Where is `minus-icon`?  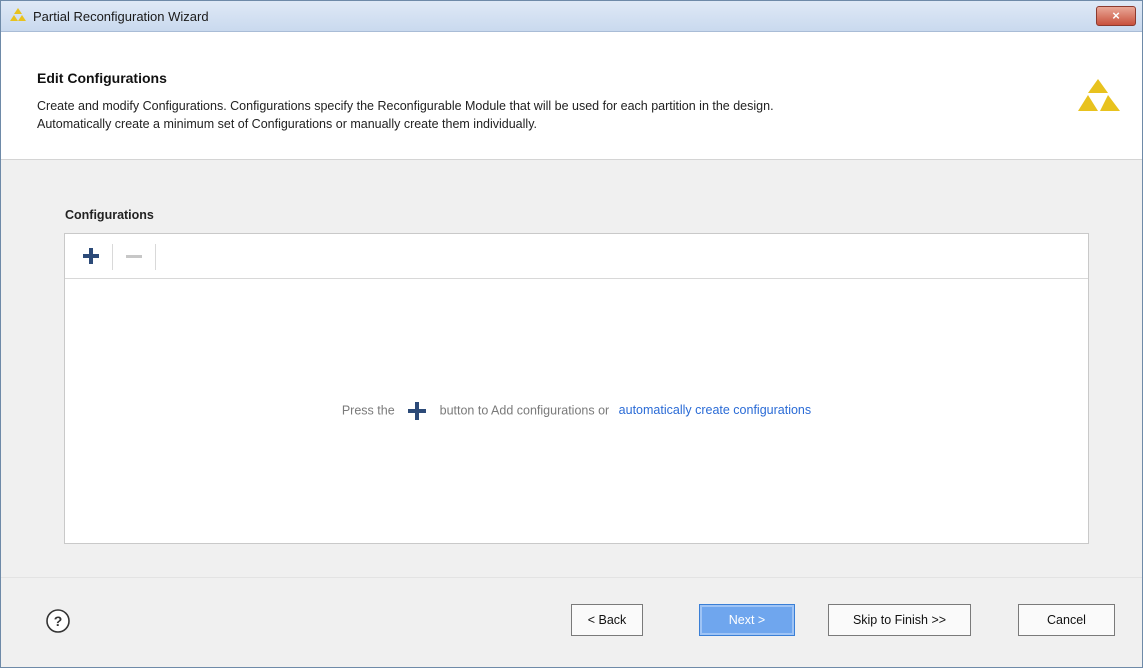 minus-icon is located at coordinates (134, 256).